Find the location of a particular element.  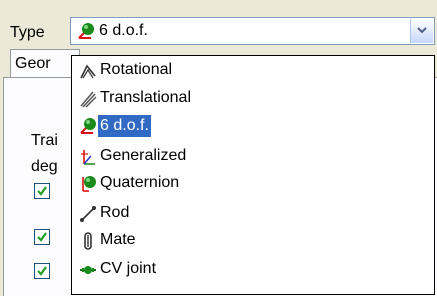

joint-type-combobox: 6 d.o.f. is located at coordinates (252, 31).